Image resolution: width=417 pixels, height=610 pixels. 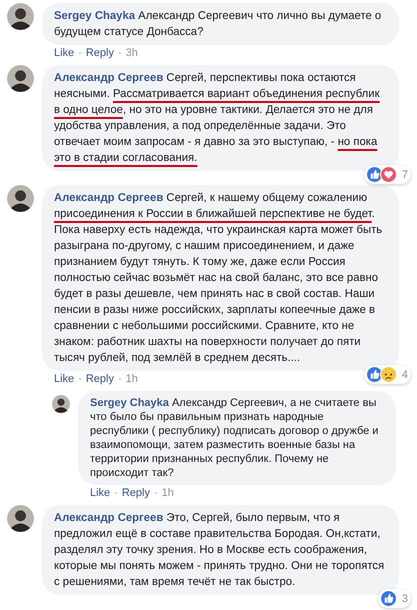 I want to click on comment-time: 3h, so click(x=132, y=53).